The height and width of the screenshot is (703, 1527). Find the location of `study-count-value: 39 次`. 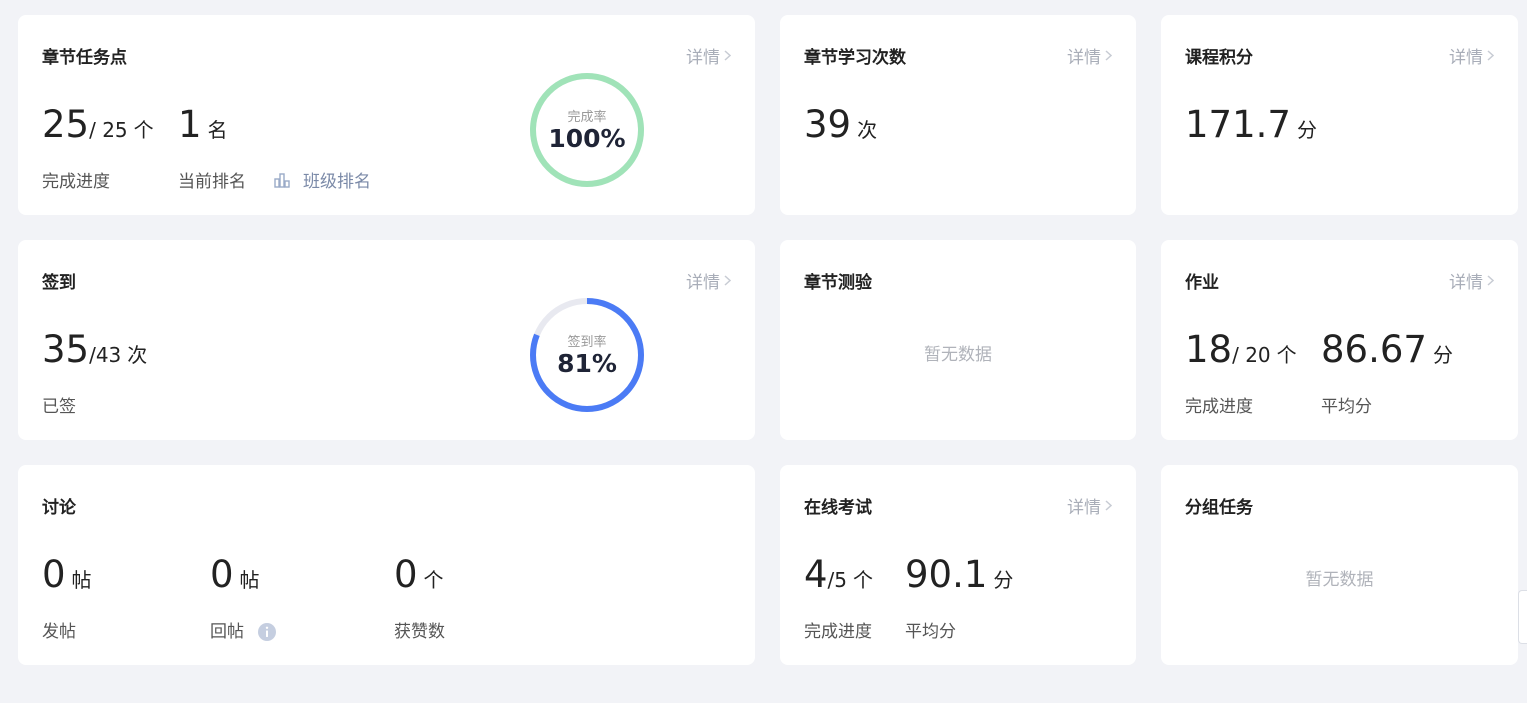

study-count-value: 39 次 is located at coordinates (840, 124).